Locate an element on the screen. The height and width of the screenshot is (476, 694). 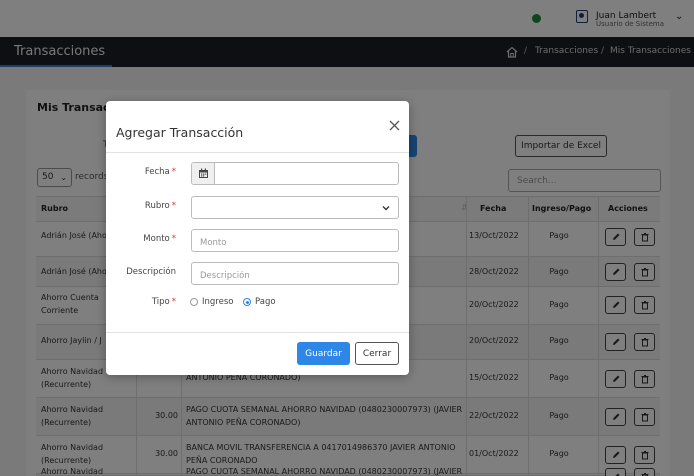
monto-label-text: Monto is located at coordinates (156, 239).